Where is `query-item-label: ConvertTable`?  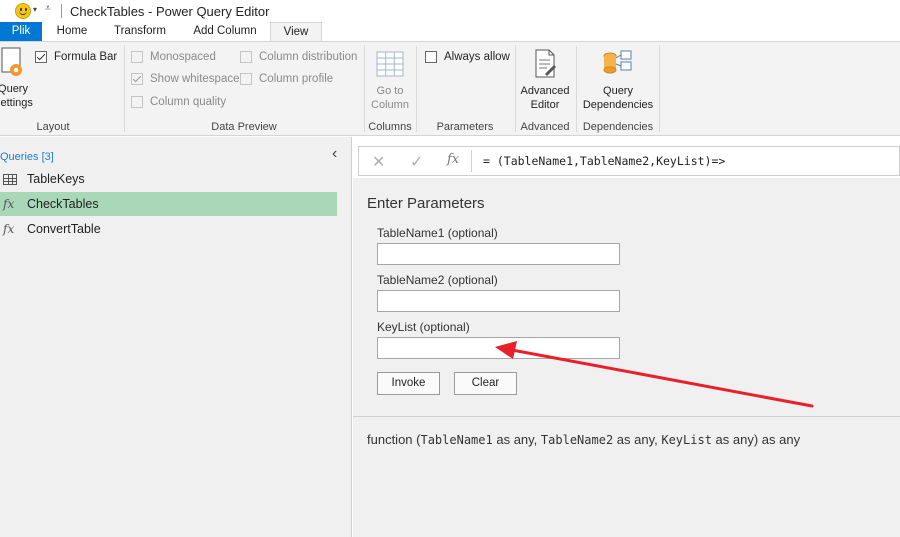
query-item-label: ConvertTable is located at coordinates (64, 229).